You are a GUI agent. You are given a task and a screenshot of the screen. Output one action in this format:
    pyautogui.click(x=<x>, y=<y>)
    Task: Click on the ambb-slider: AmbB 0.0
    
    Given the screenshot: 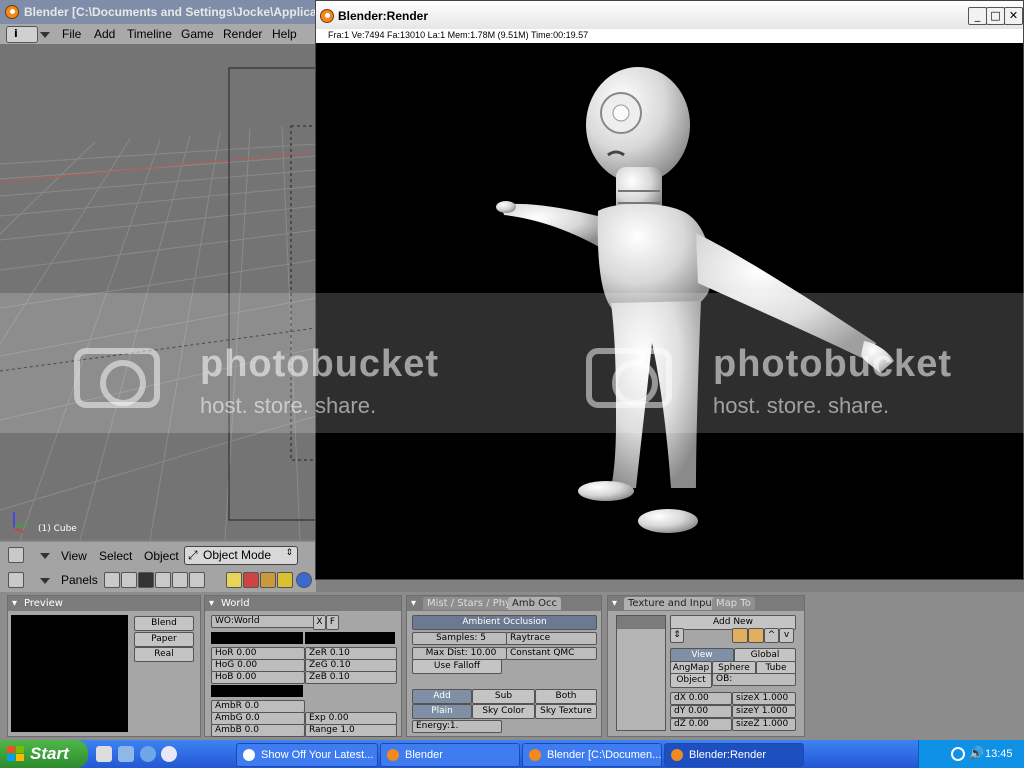 What is the action you would take?
    pyautogui.click(x=258, y=730)
    